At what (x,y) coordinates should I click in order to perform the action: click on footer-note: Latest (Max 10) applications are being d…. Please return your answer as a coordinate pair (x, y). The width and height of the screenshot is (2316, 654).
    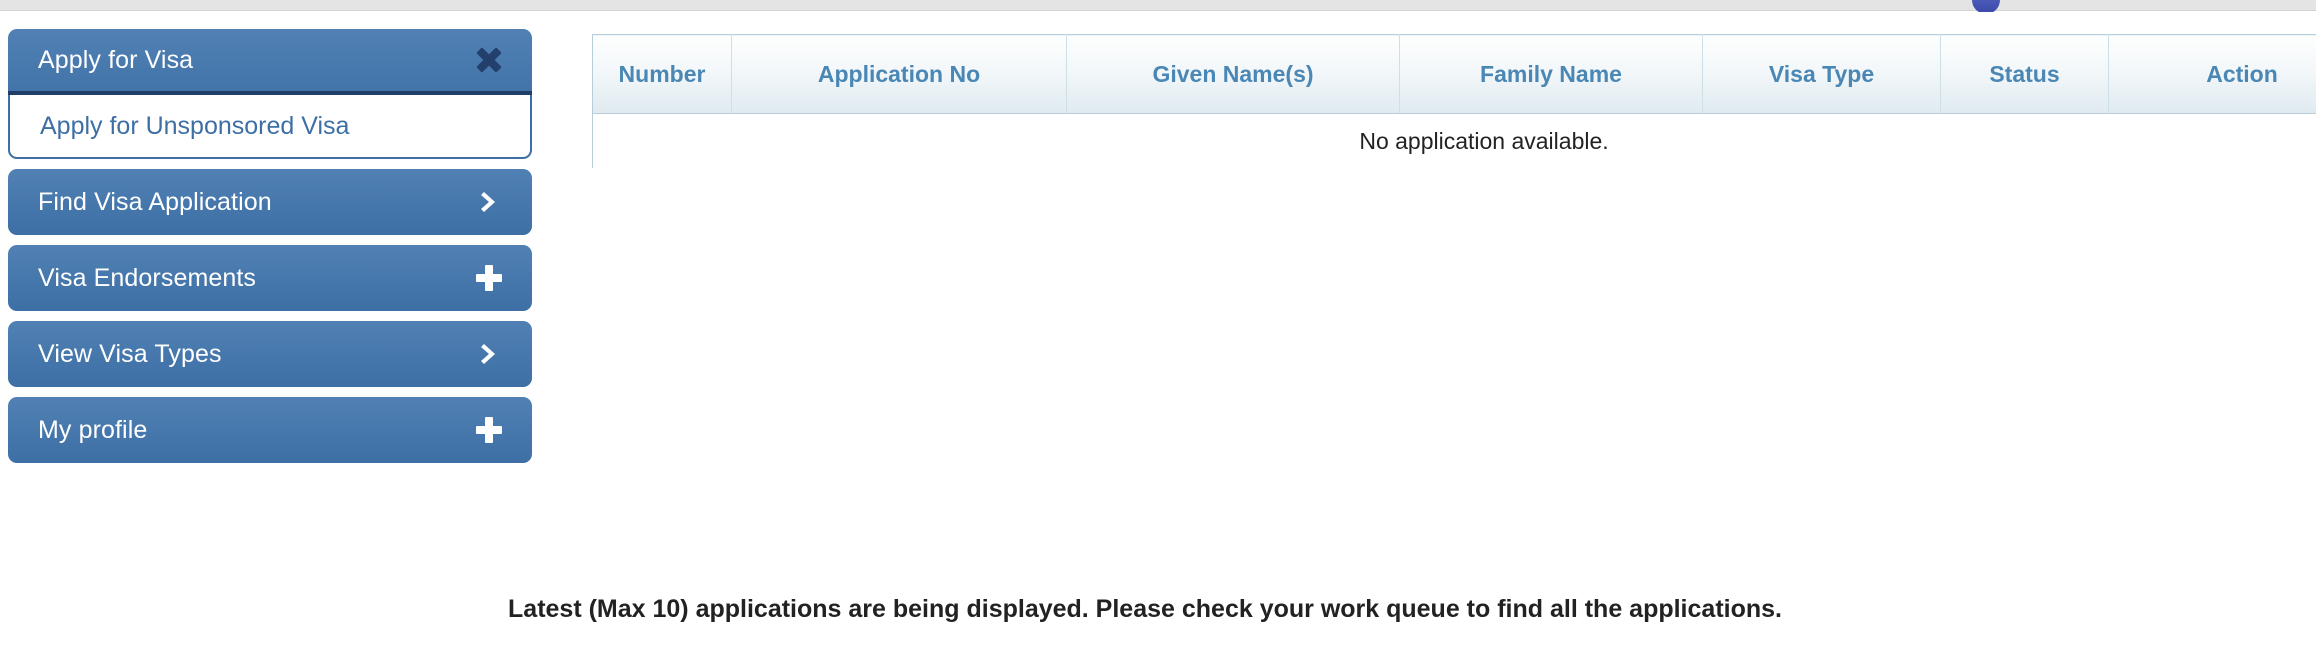
    Looking at the image, I should click on (1145, 609).